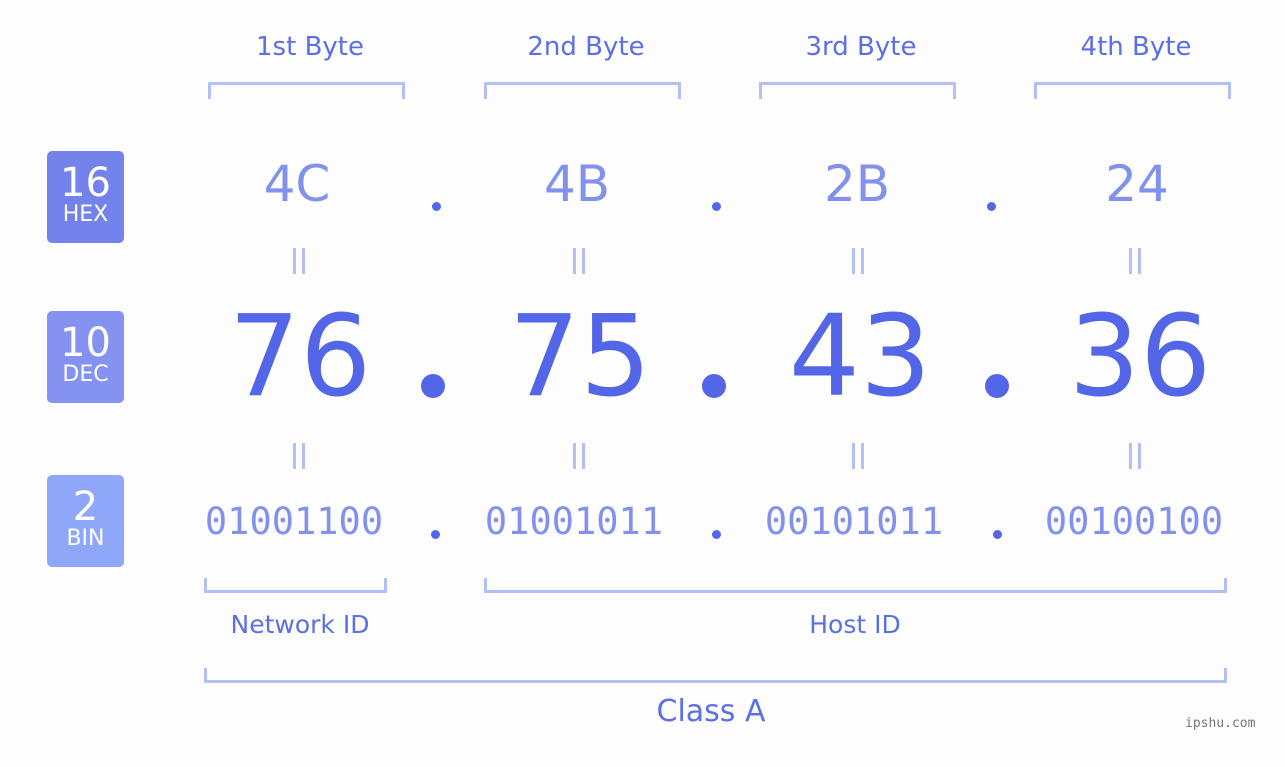 The height and width of the screenshot is (767, 1285). What do you see at coordinates (854, 521) in the screenshot?
I see `bin-value-3: 00101011` at bounding box center [854, 521].